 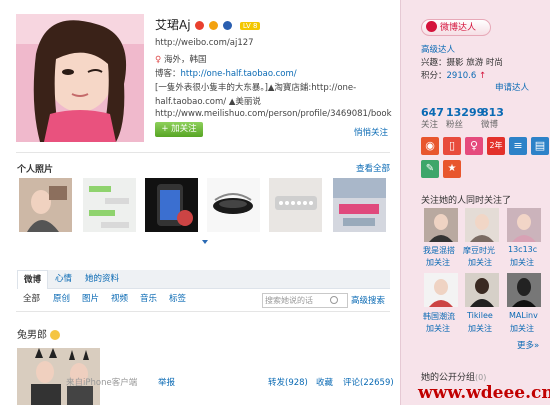 I want to click on profile-name: 艾珺Aj, so click(x=173, y=25).